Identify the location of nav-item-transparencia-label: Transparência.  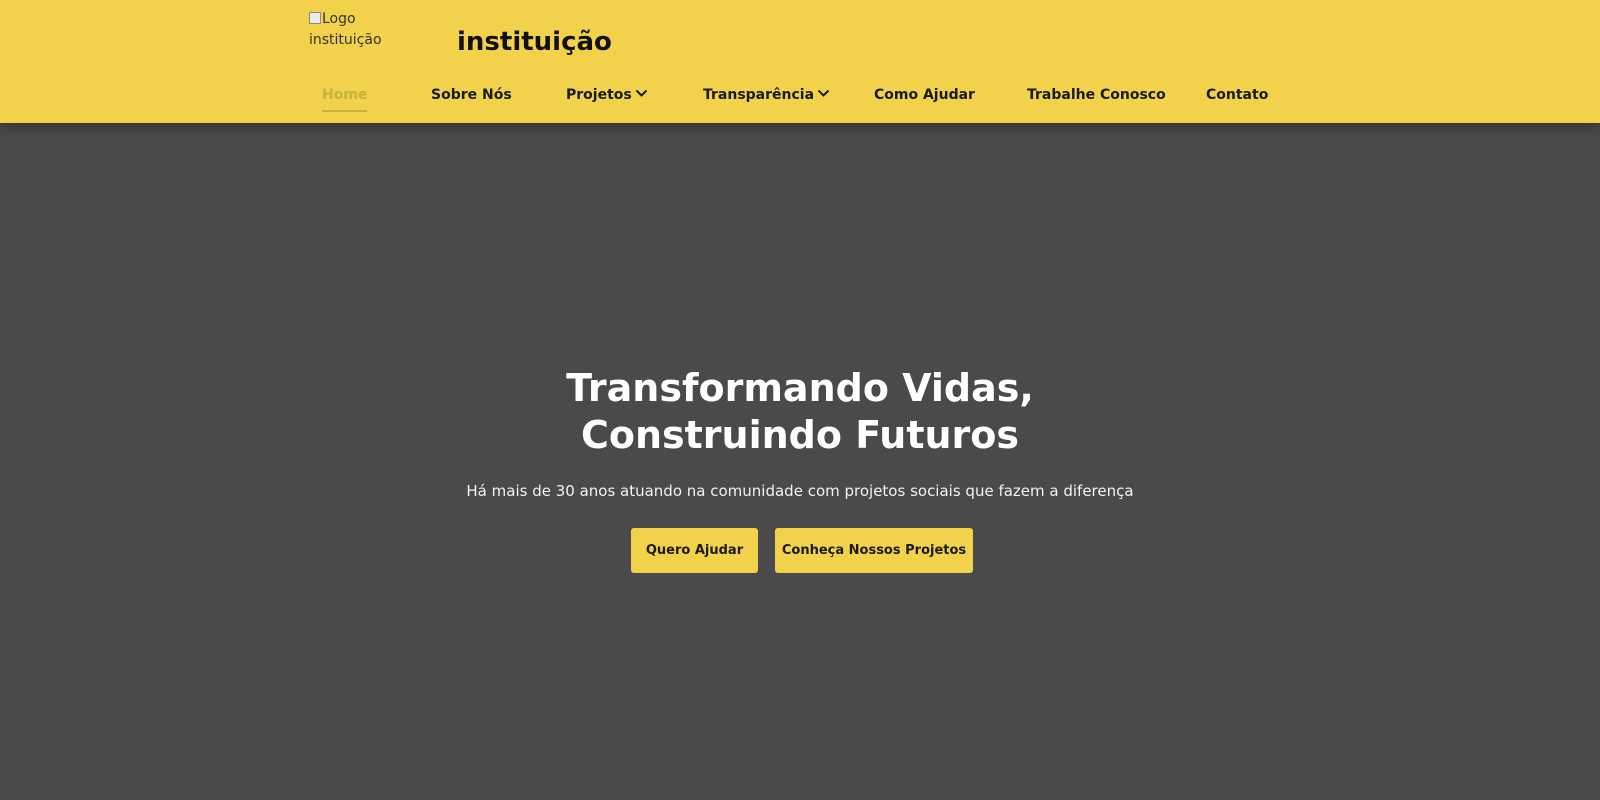
(759, 95).